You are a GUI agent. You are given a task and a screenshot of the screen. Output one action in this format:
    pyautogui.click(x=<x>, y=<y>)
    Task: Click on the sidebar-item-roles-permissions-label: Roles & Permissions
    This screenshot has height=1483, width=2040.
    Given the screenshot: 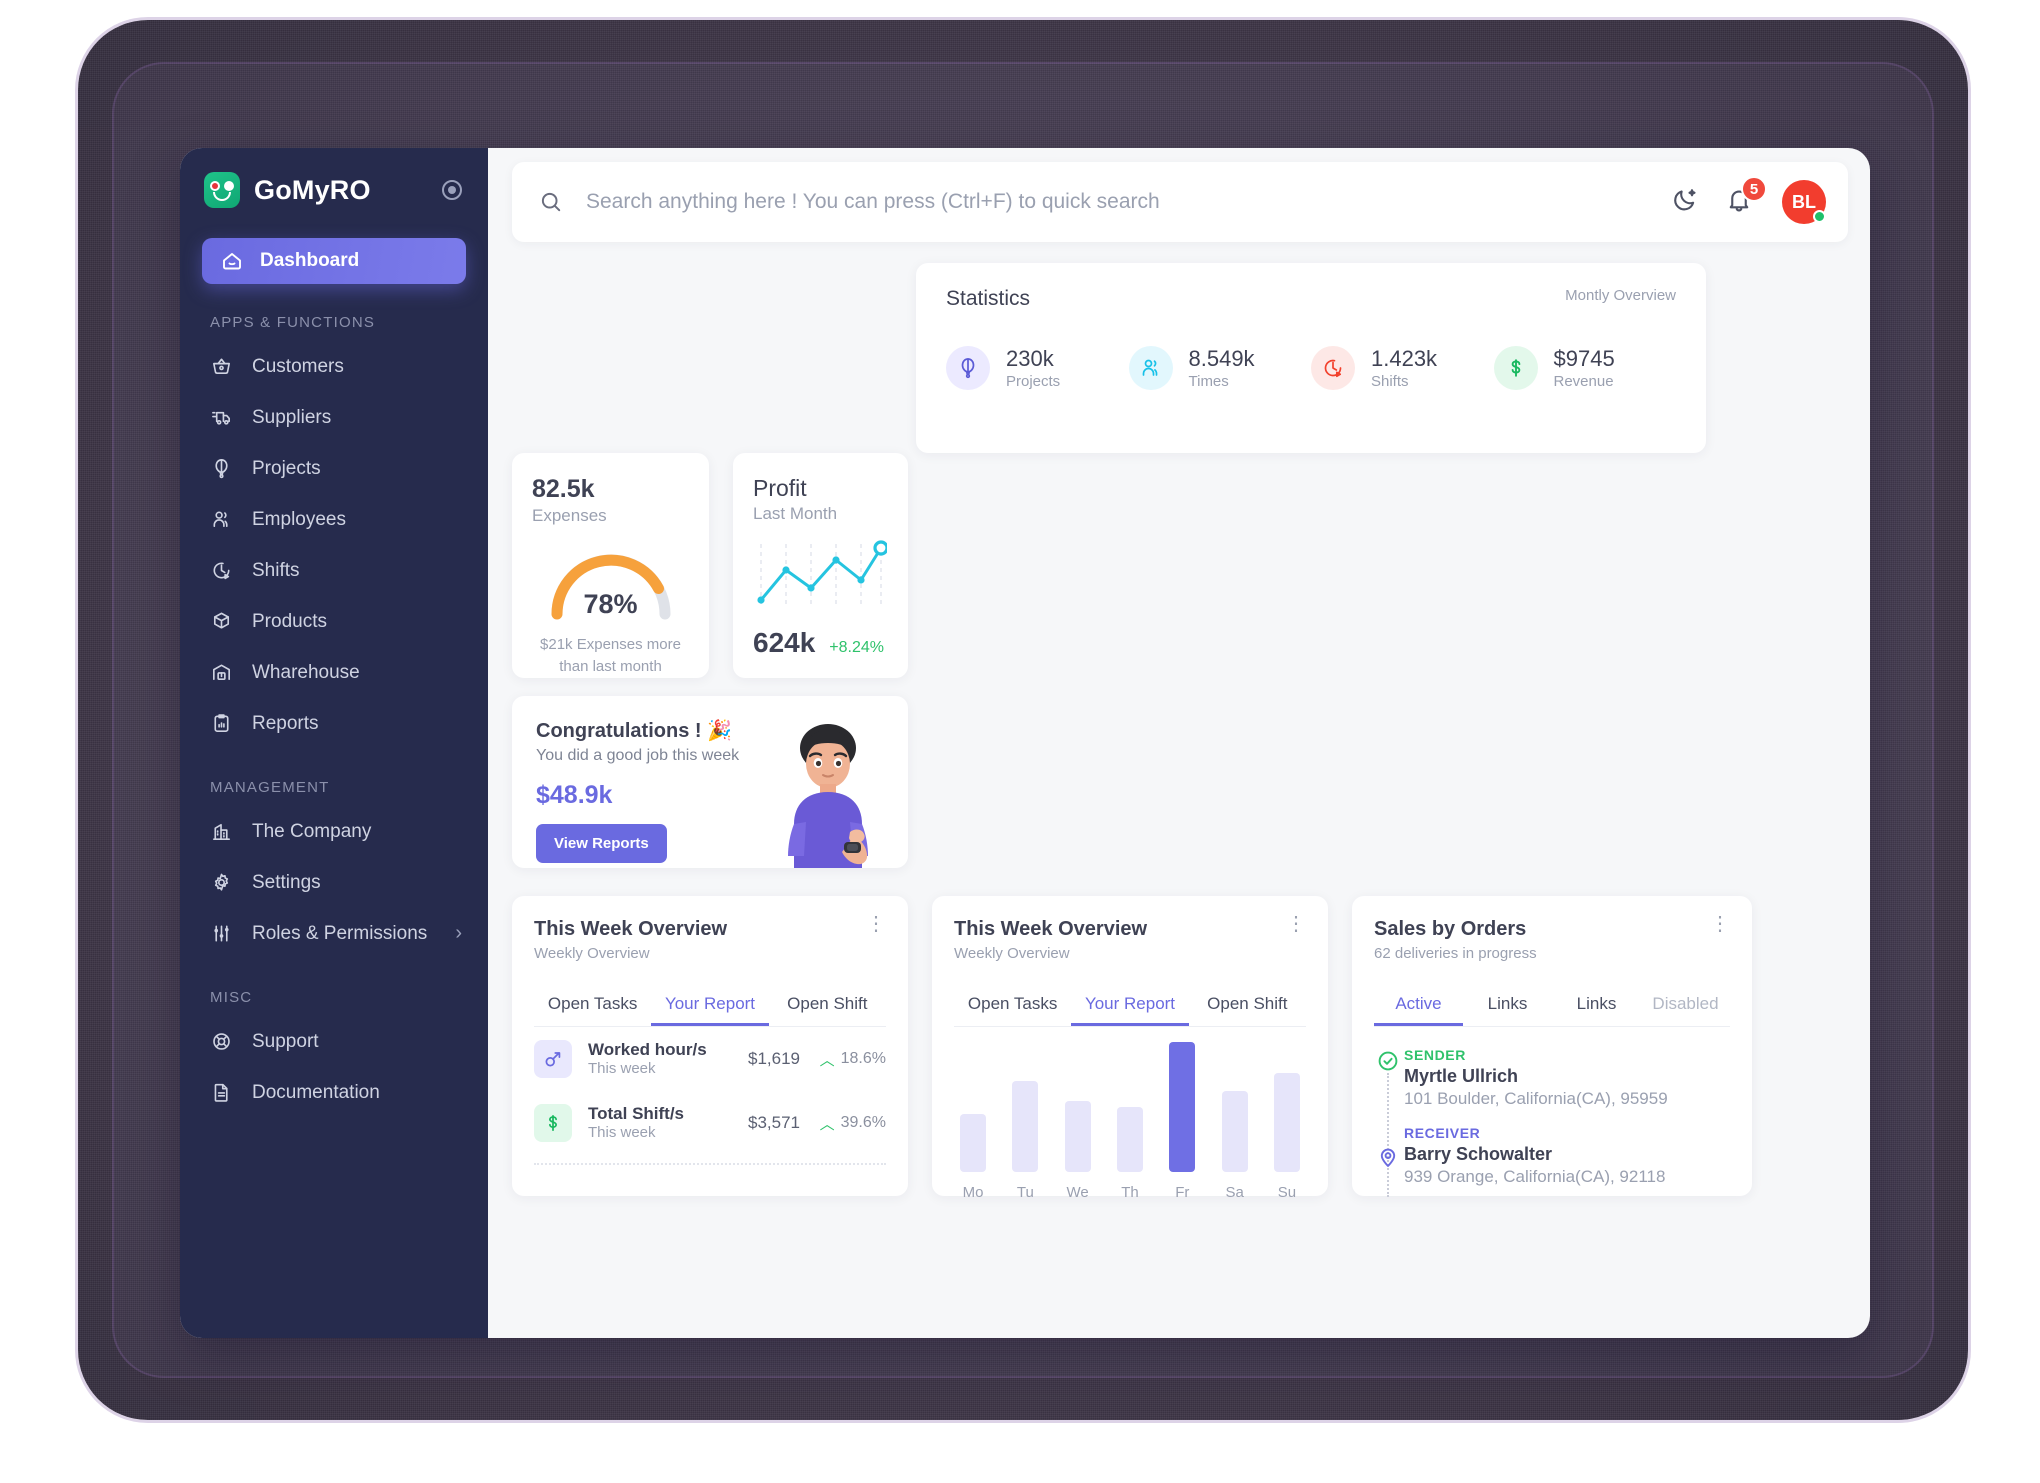 What is the action you would take?
    pyautogui.click(x=340, y=933)
    